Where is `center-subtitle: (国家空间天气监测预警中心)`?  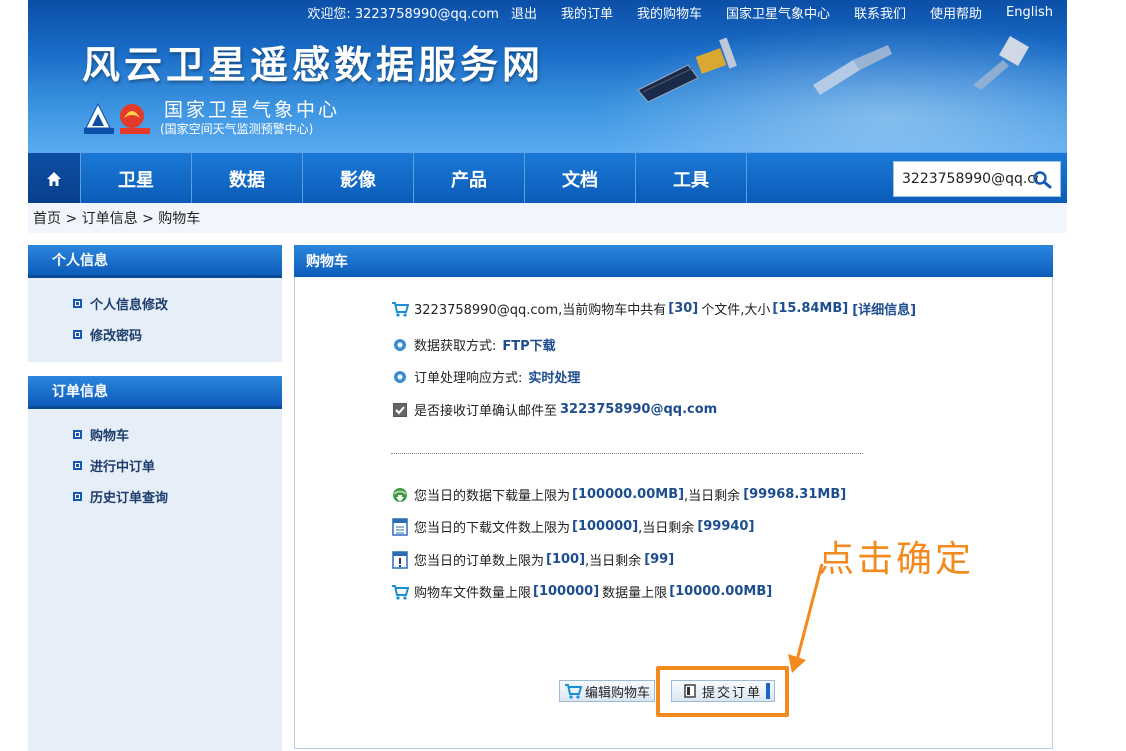
center-subtitle: (国家空间天气监测预警中心) is located at coordinates (237, 129).